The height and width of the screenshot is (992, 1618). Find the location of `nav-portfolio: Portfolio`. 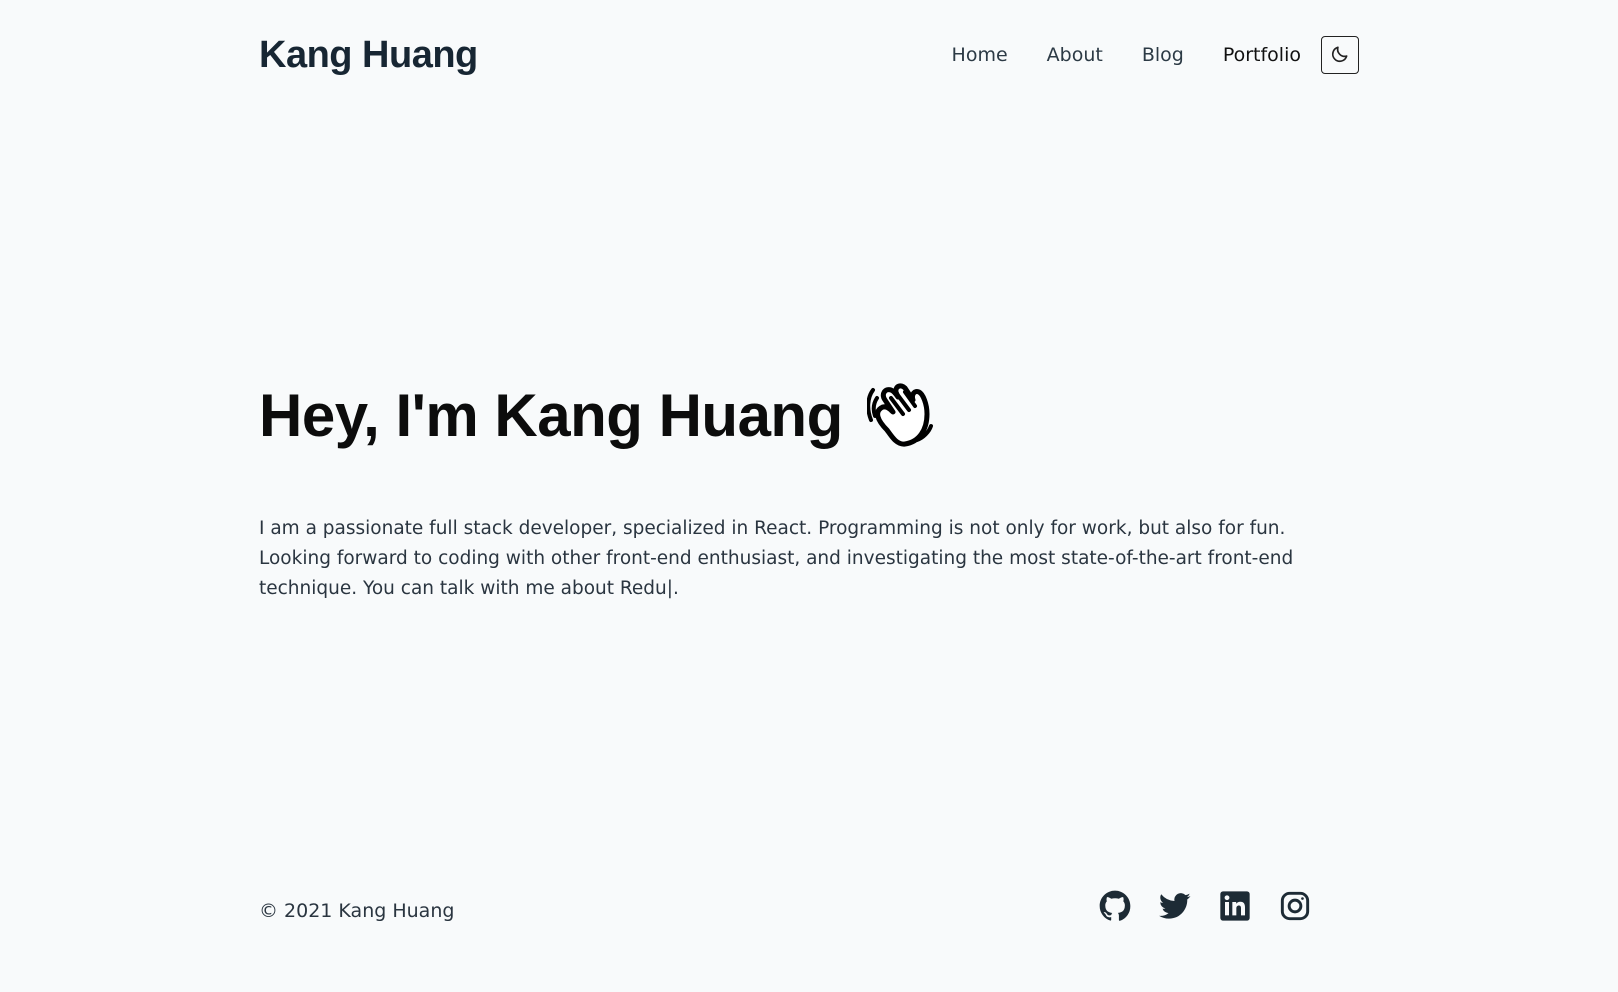

nav-portfolio: Portfolio is located at coordinates (1262, 55).